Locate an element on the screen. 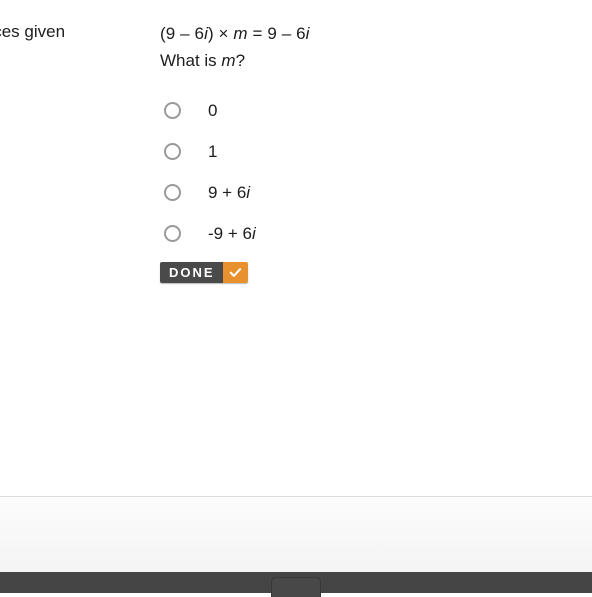 Image resolution: width=592 pixels, height=597 pixels. answer-option-label-2: 9 + 6i is located at coordinates (229, 193).